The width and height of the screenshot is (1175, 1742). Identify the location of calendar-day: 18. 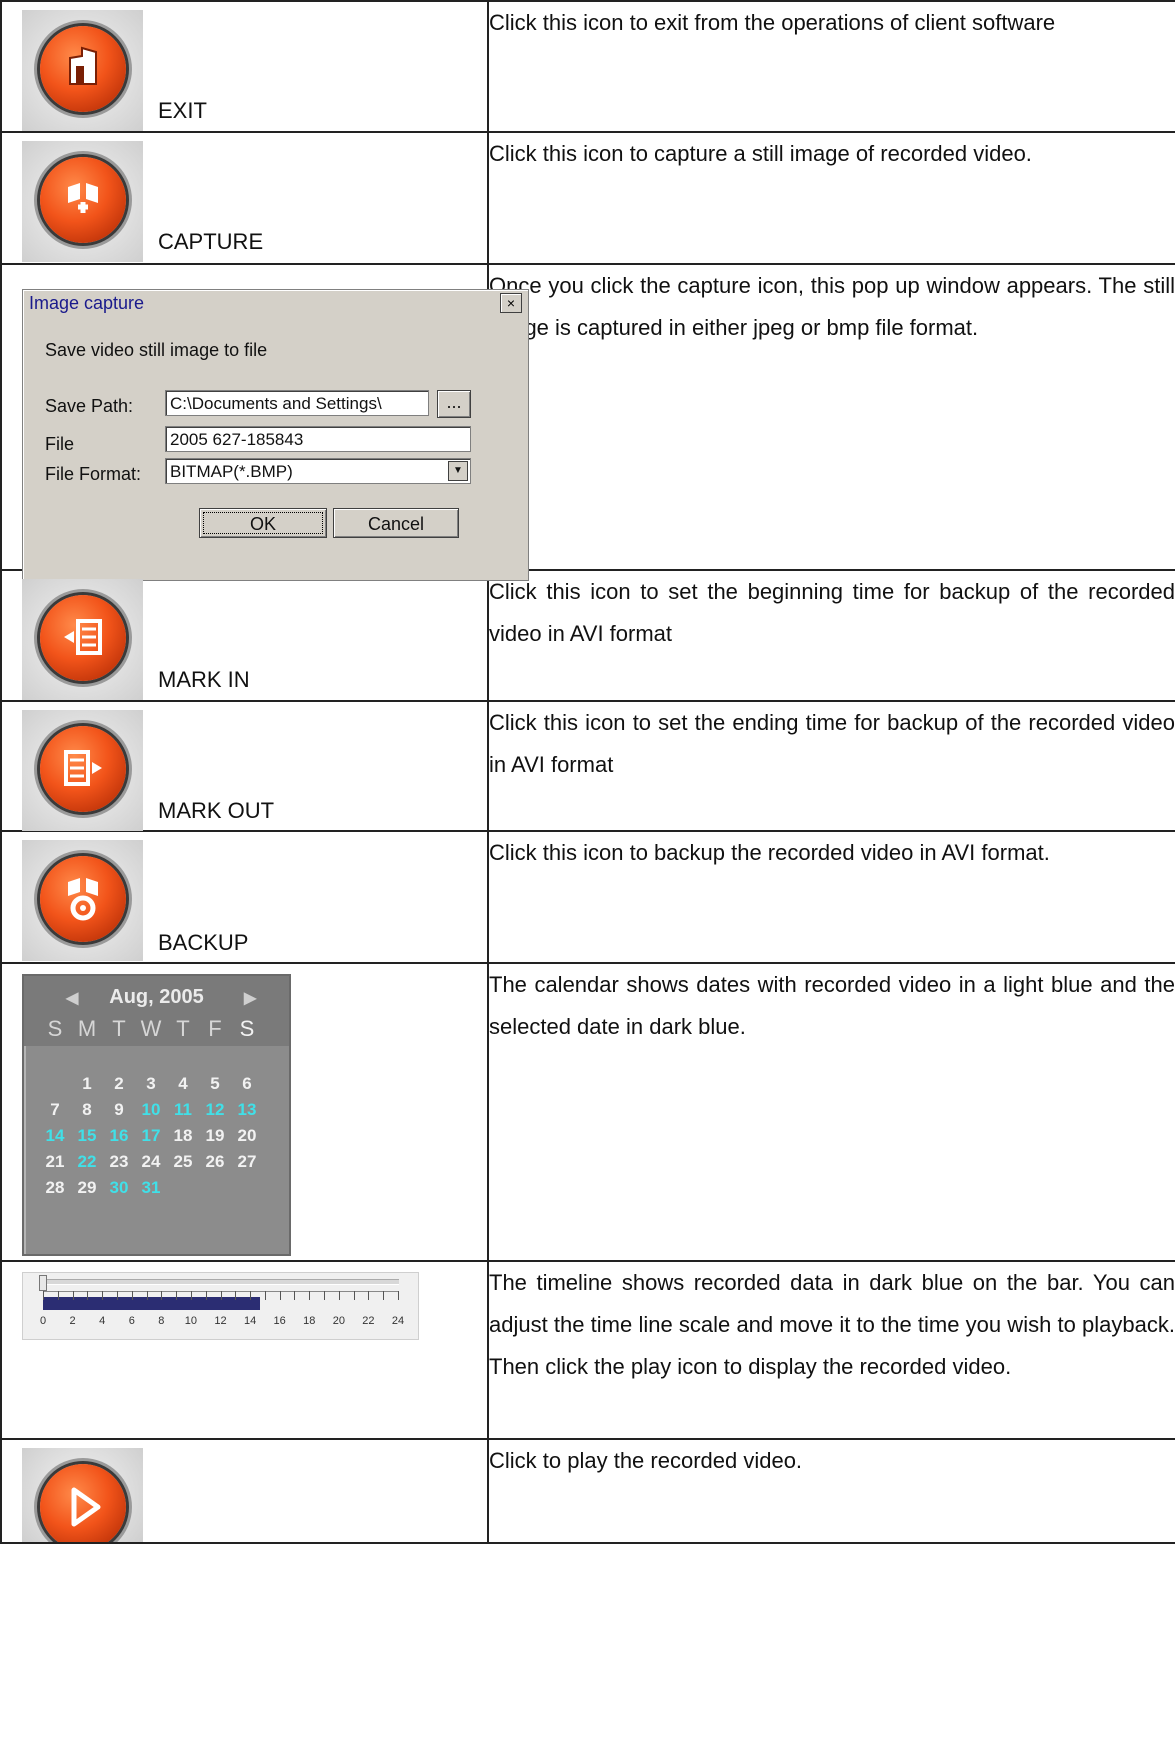
(183, 1136).